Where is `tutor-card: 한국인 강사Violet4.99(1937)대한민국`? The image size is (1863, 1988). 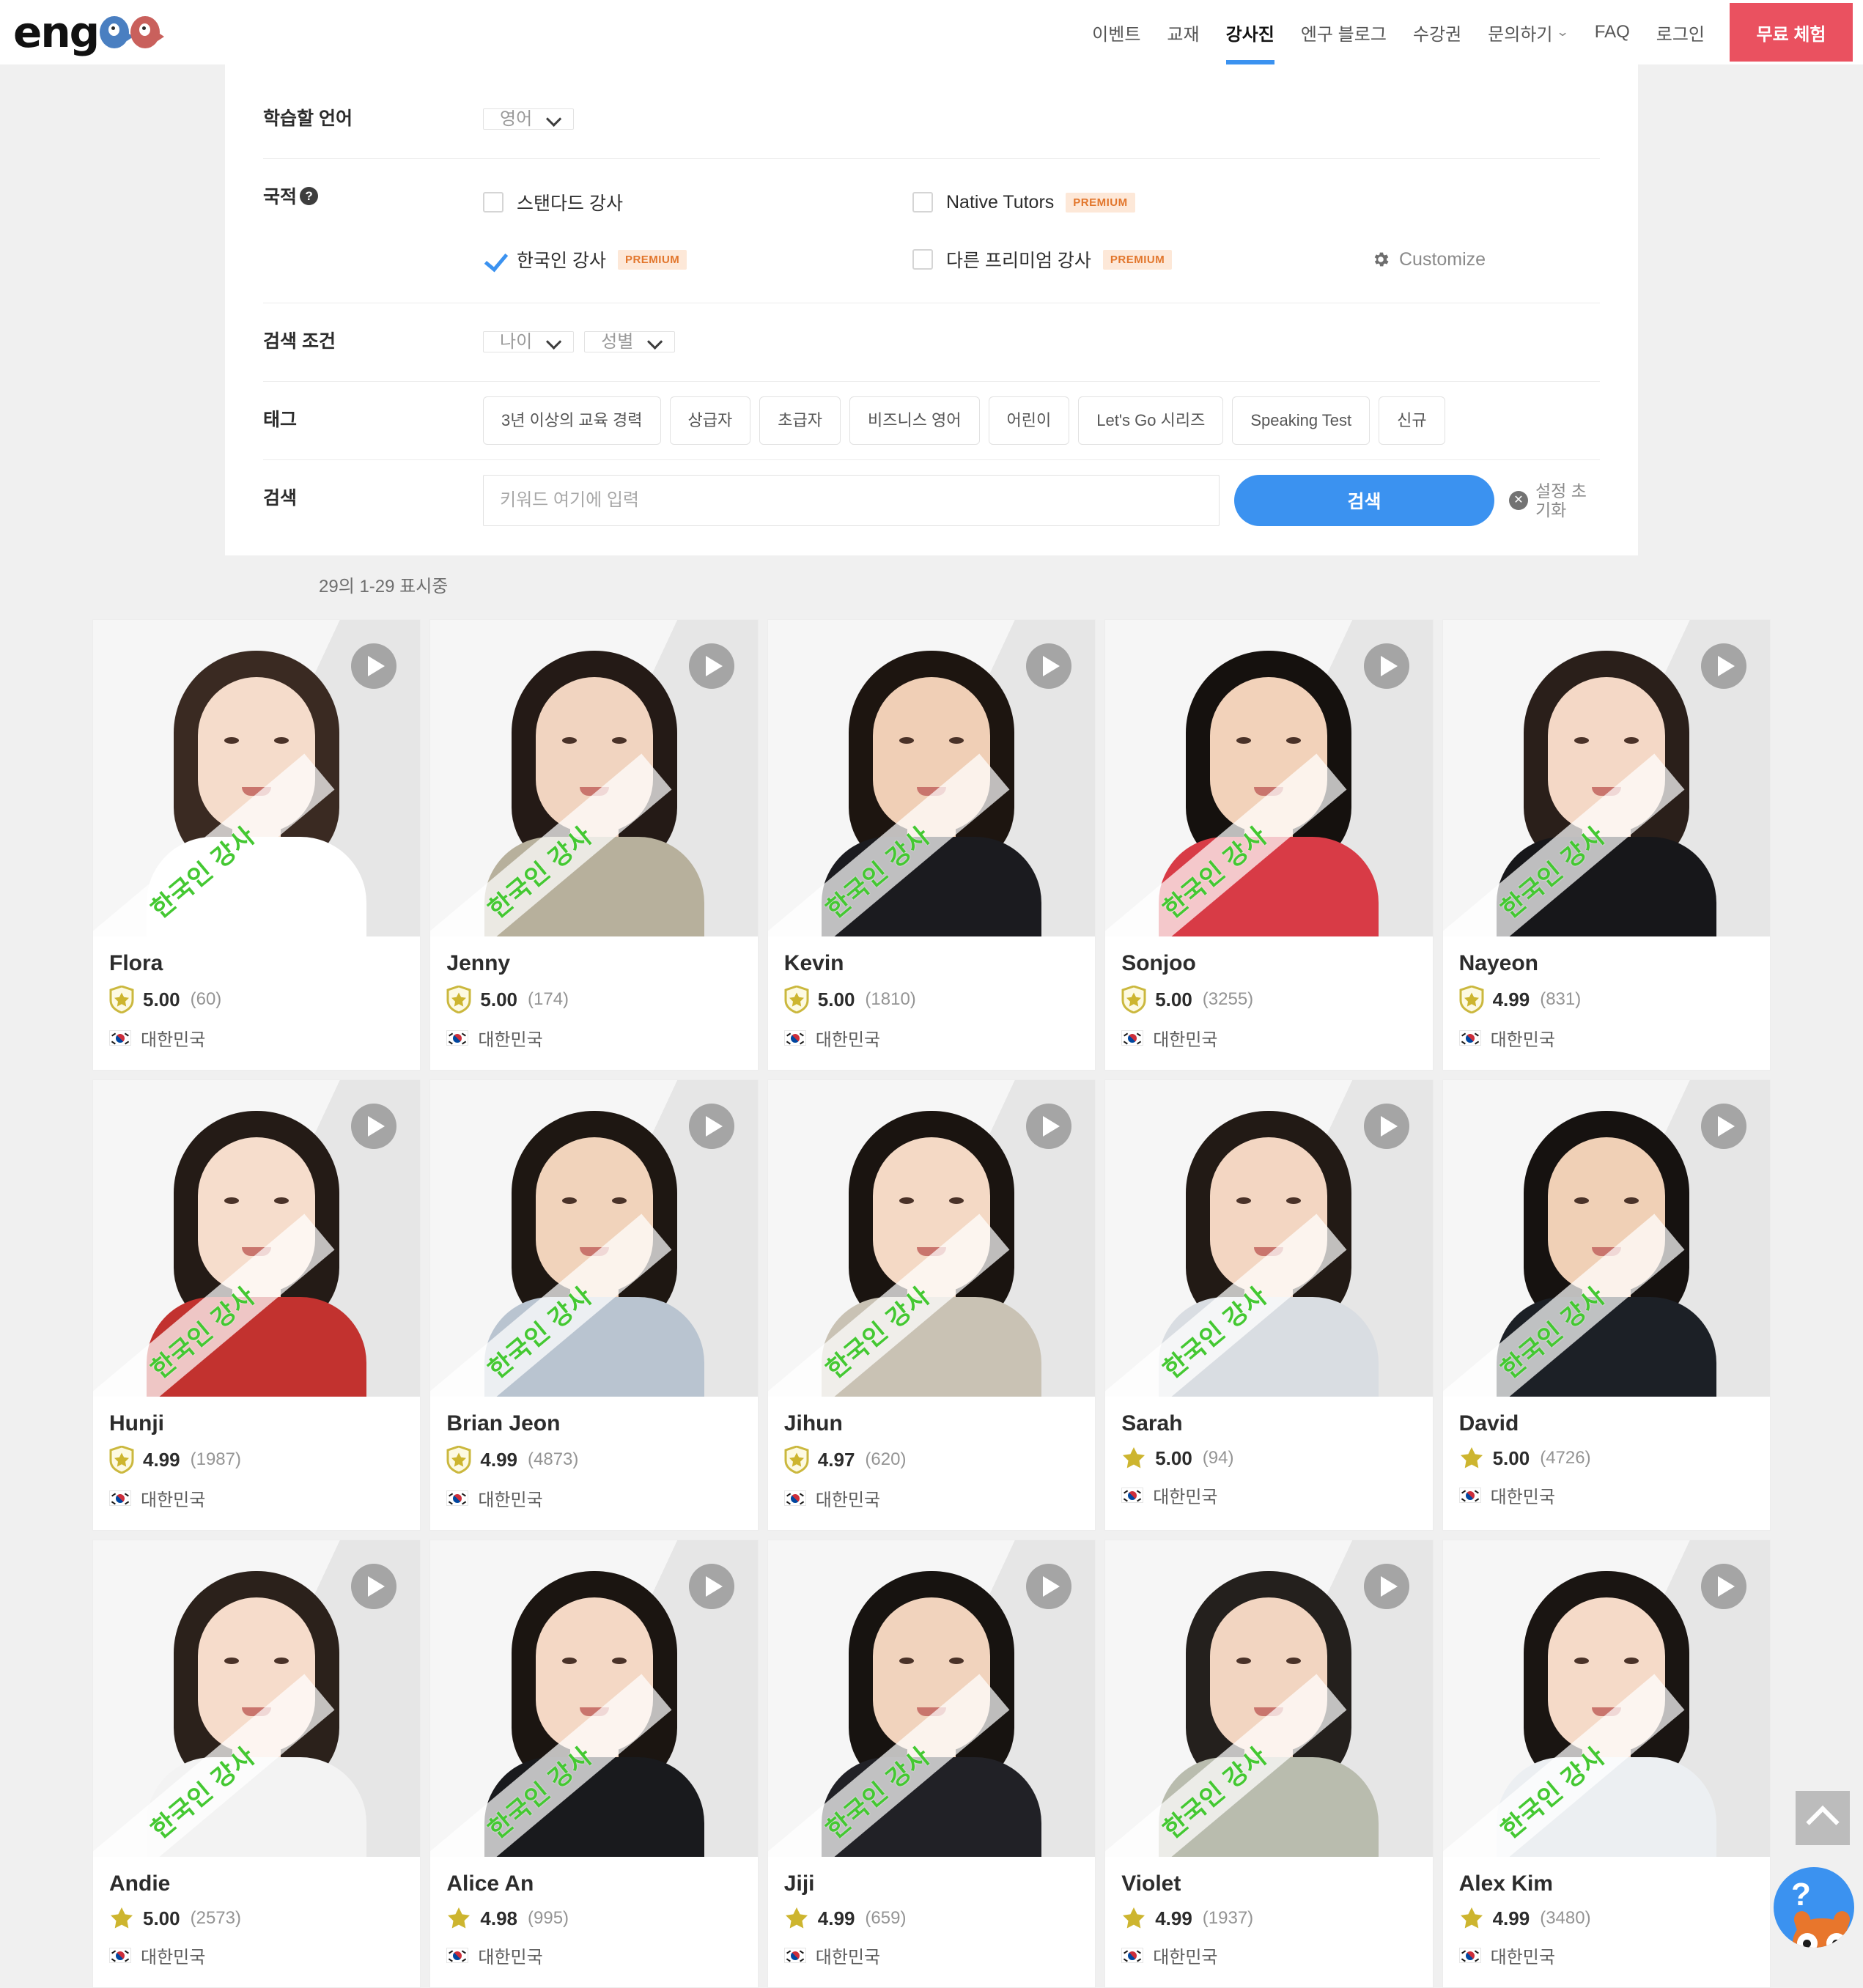 tutor-card: 한국인 강사Violet4.99(1937)대한민국 is located at coordinates (1269, 1764).